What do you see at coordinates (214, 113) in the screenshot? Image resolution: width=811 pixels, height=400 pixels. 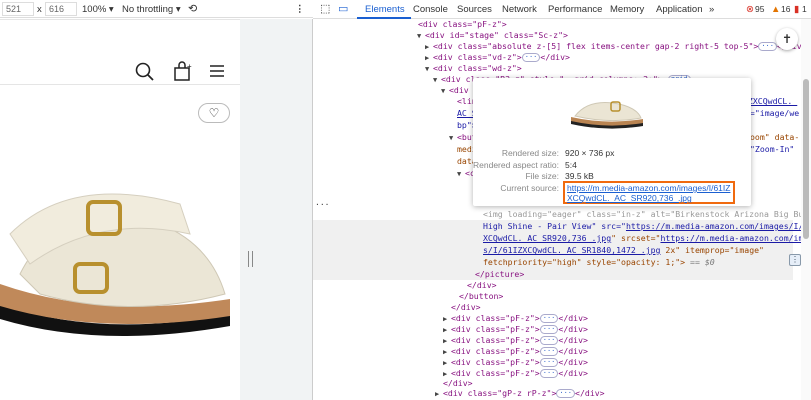 I see `wishlist-heart-button: ♡` at bounding box center [214, 113].